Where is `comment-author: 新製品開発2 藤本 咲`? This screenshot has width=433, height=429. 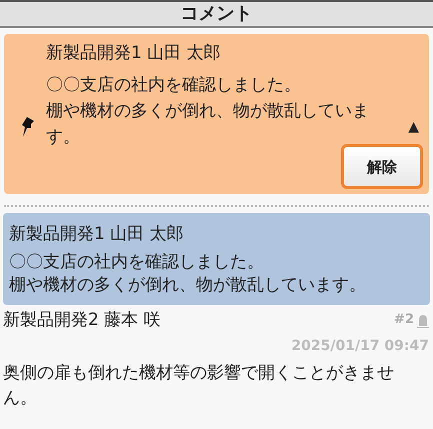 comment-author: 新製品開発2 藤本 咲 is located at coordinates (82, 320).